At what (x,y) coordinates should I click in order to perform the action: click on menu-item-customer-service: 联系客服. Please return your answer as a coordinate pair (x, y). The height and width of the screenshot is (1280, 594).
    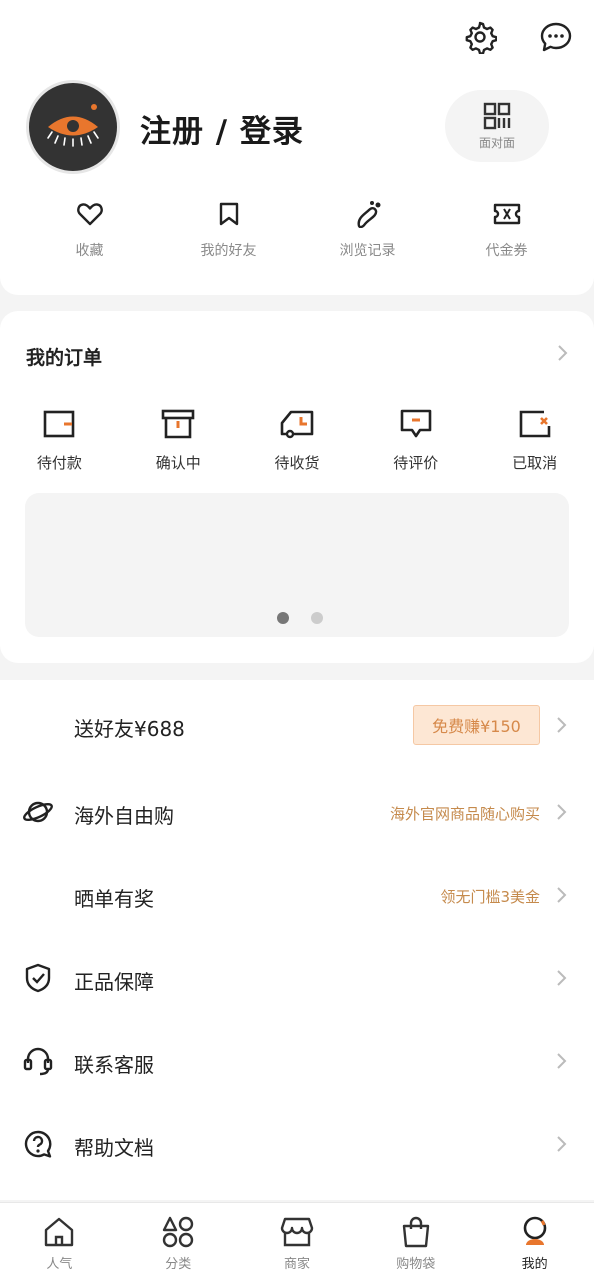
    Looking at the image, I should click on (297, 1061).